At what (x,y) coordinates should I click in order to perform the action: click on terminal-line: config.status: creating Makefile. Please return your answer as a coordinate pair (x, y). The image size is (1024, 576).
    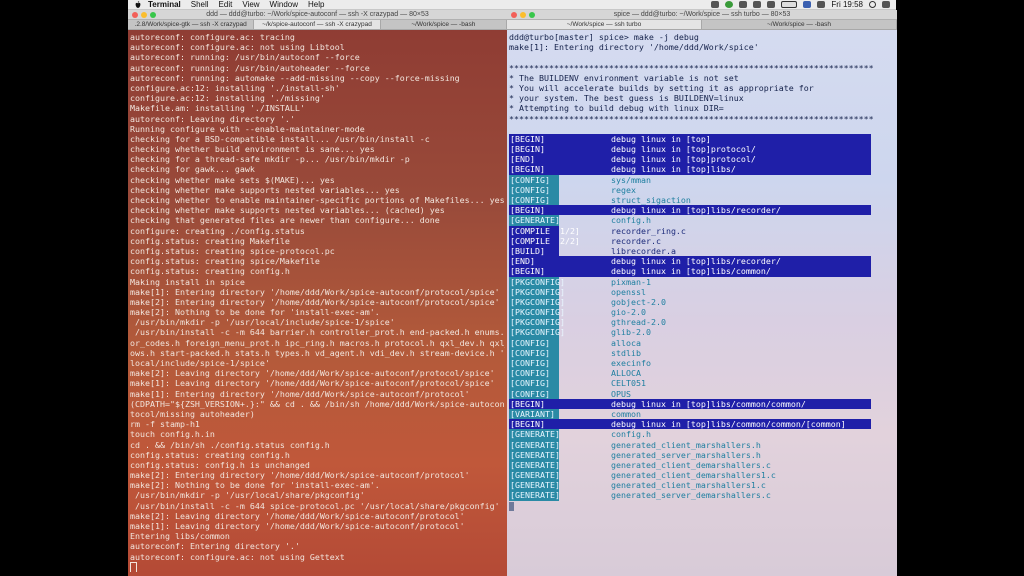
    Looking at the image, I should click on (210, 240).